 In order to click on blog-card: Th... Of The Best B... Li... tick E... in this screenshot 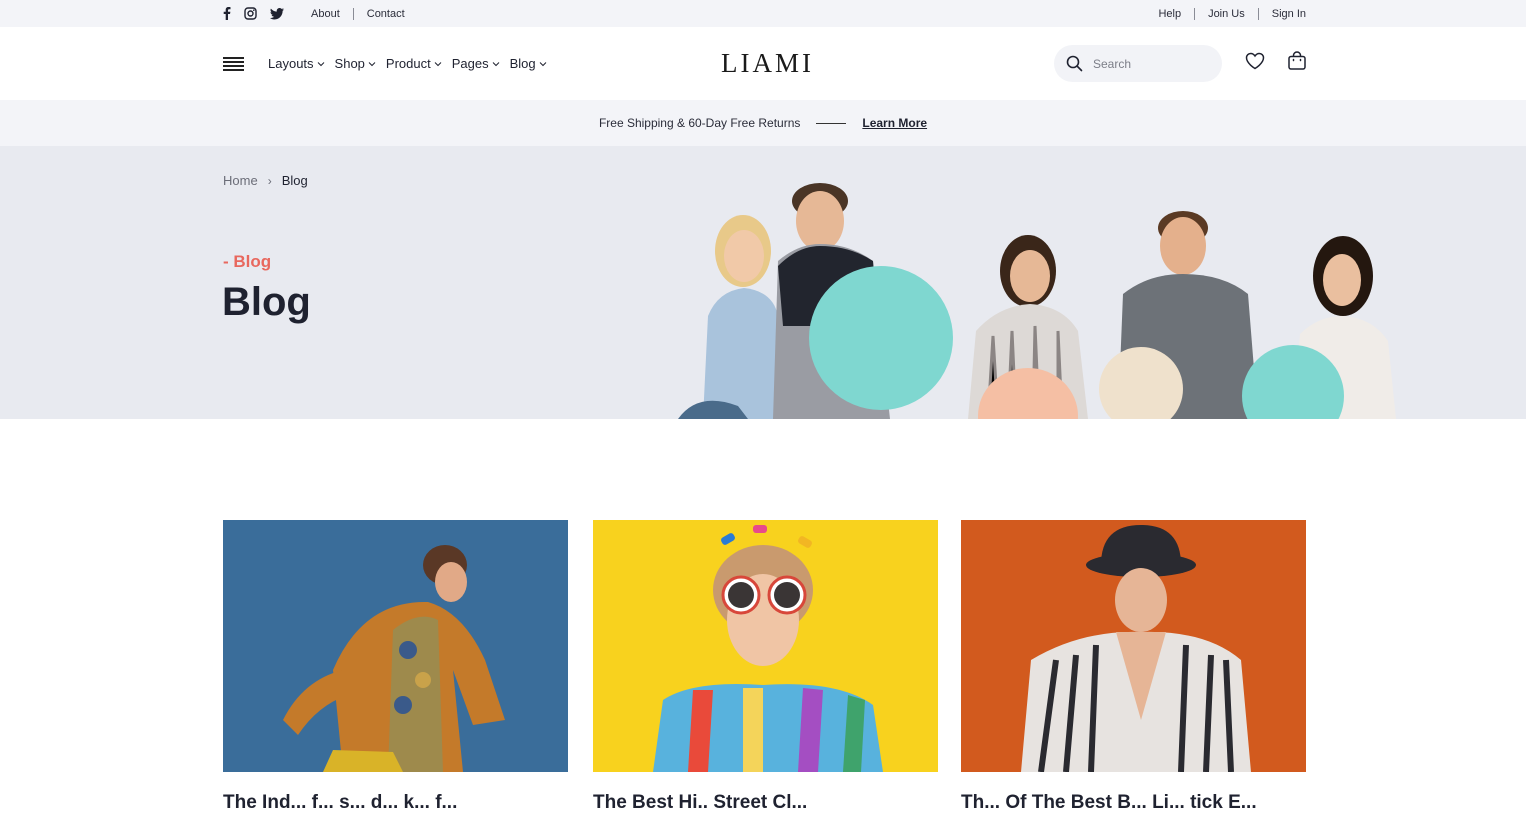, I will do `click(1133, 666)`.